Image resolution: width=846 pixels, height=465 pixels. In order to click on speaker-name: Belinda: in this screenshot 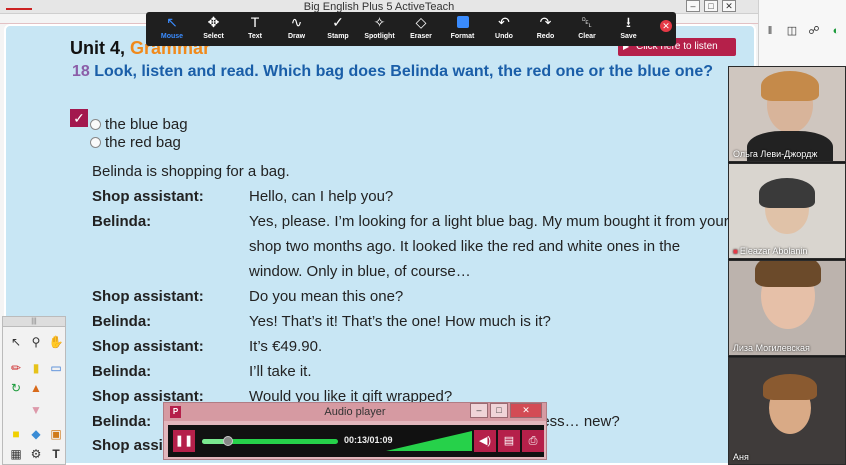, I will do `click(122, 321)`.